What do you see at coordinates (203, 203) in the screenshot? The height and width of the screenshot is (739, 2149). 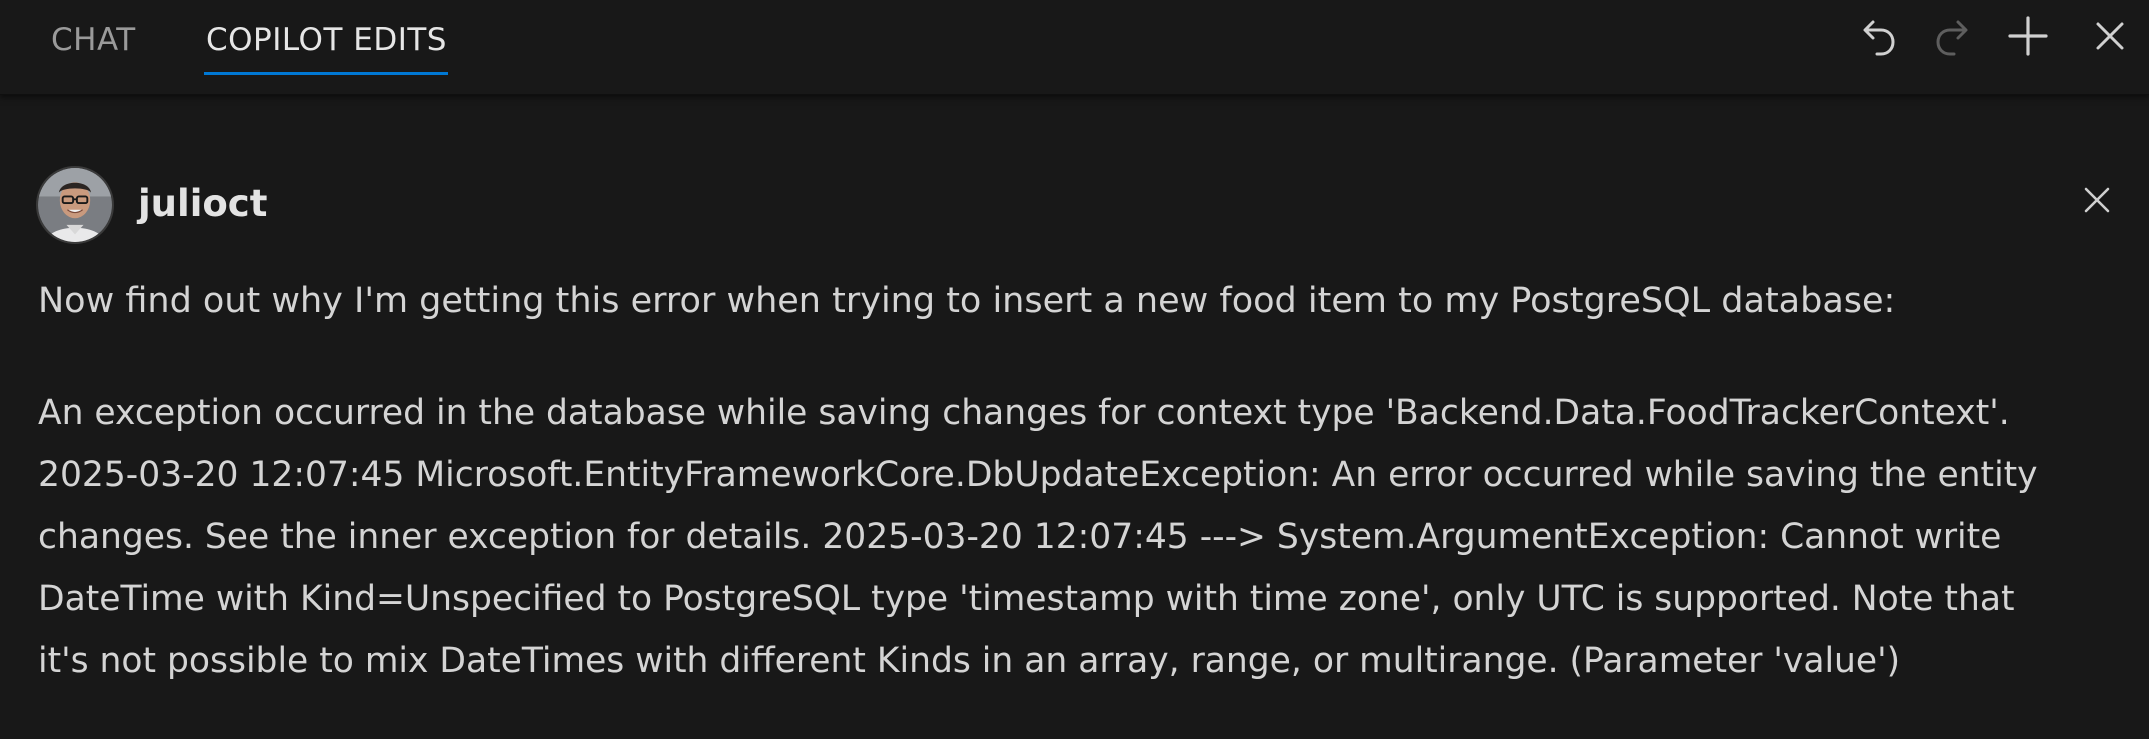 I see `username: julioct` at bounding box center [203, 203].